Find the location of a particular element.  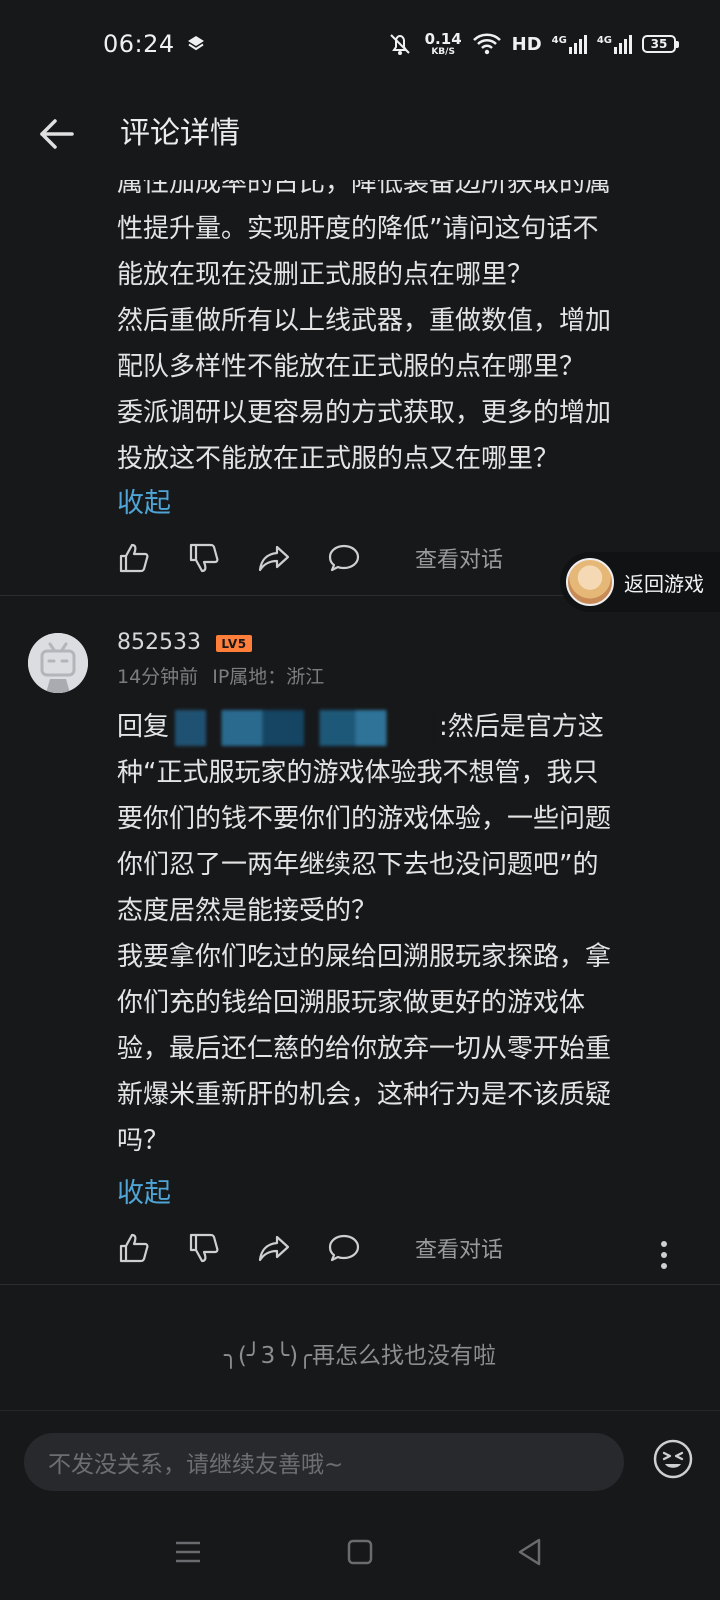

page-title: 评论详情 is located at coordinates (180, 133).